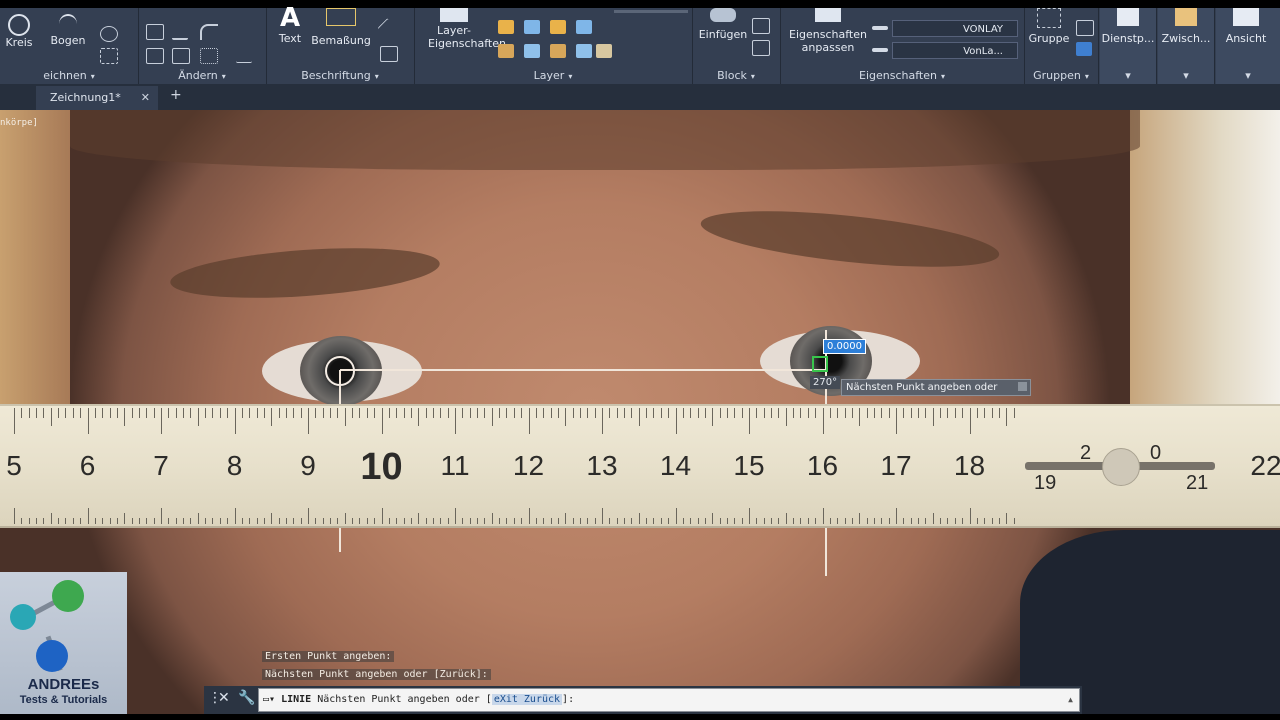 This screenshot has height=720, width=1280. What do you see at coordinates (880, 28) in the screenshot?
I see `lineweight-icon` at bounding box center [880, 28].